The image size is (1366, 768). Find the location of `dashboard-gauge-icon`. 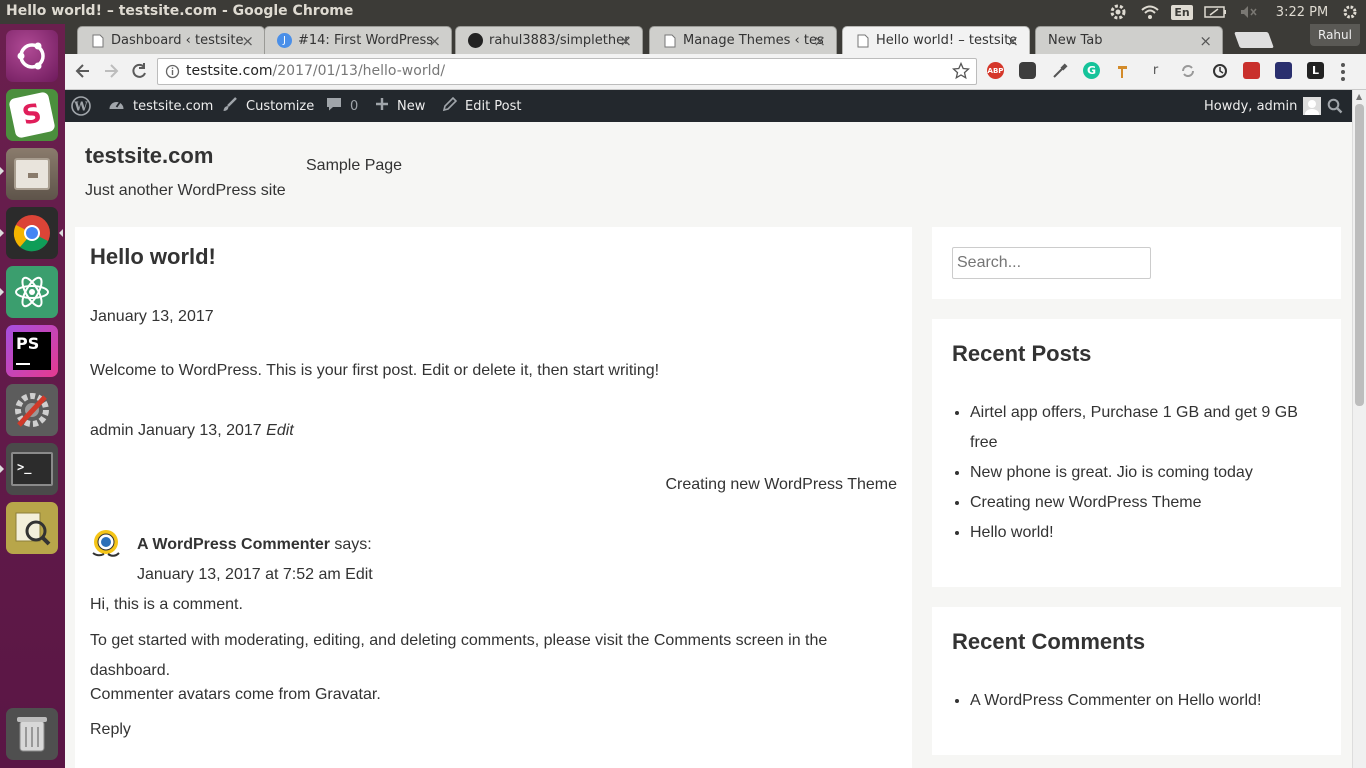

dashboard-gauge-icon is located at coordinates (116, 106).